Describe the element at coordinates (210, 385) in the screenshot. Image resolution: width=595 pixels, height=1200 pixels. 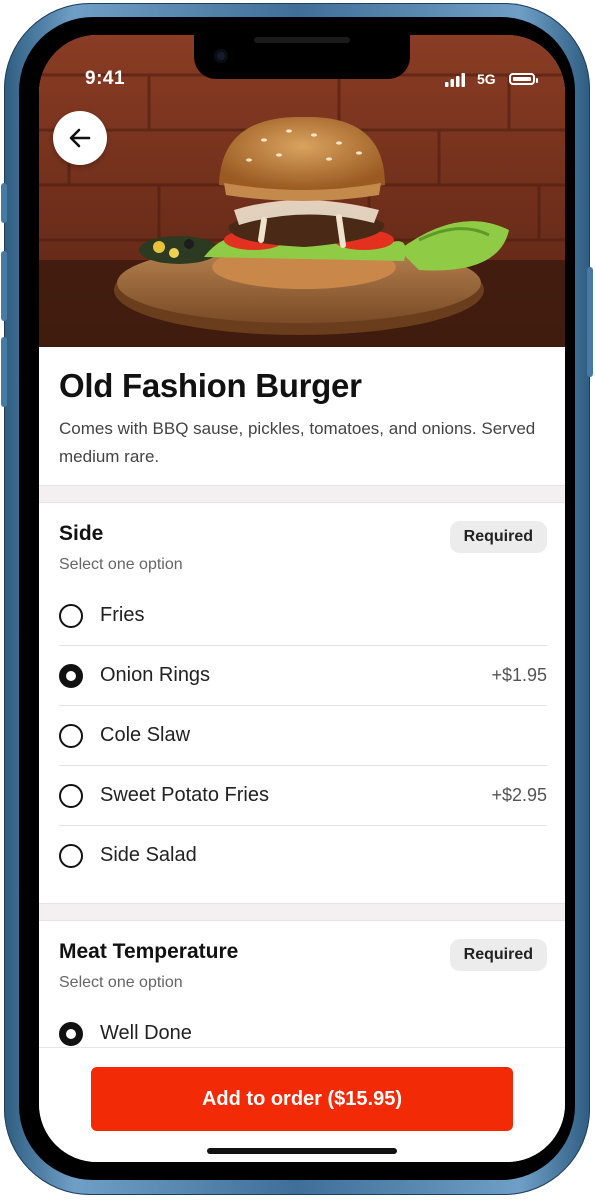
I see `product-title: Old Fashion Burger` at that location.